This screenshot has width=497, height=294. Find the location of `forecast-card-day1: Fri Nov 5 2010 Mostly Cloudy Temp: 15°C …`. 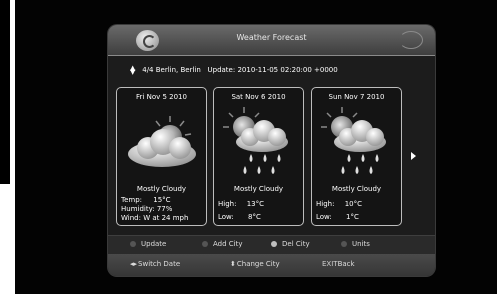

forecast-card-day1: Fri Nov 5 2010 Mostly Cloudy Temp: 15°C … is located at coordinates (161, 156).